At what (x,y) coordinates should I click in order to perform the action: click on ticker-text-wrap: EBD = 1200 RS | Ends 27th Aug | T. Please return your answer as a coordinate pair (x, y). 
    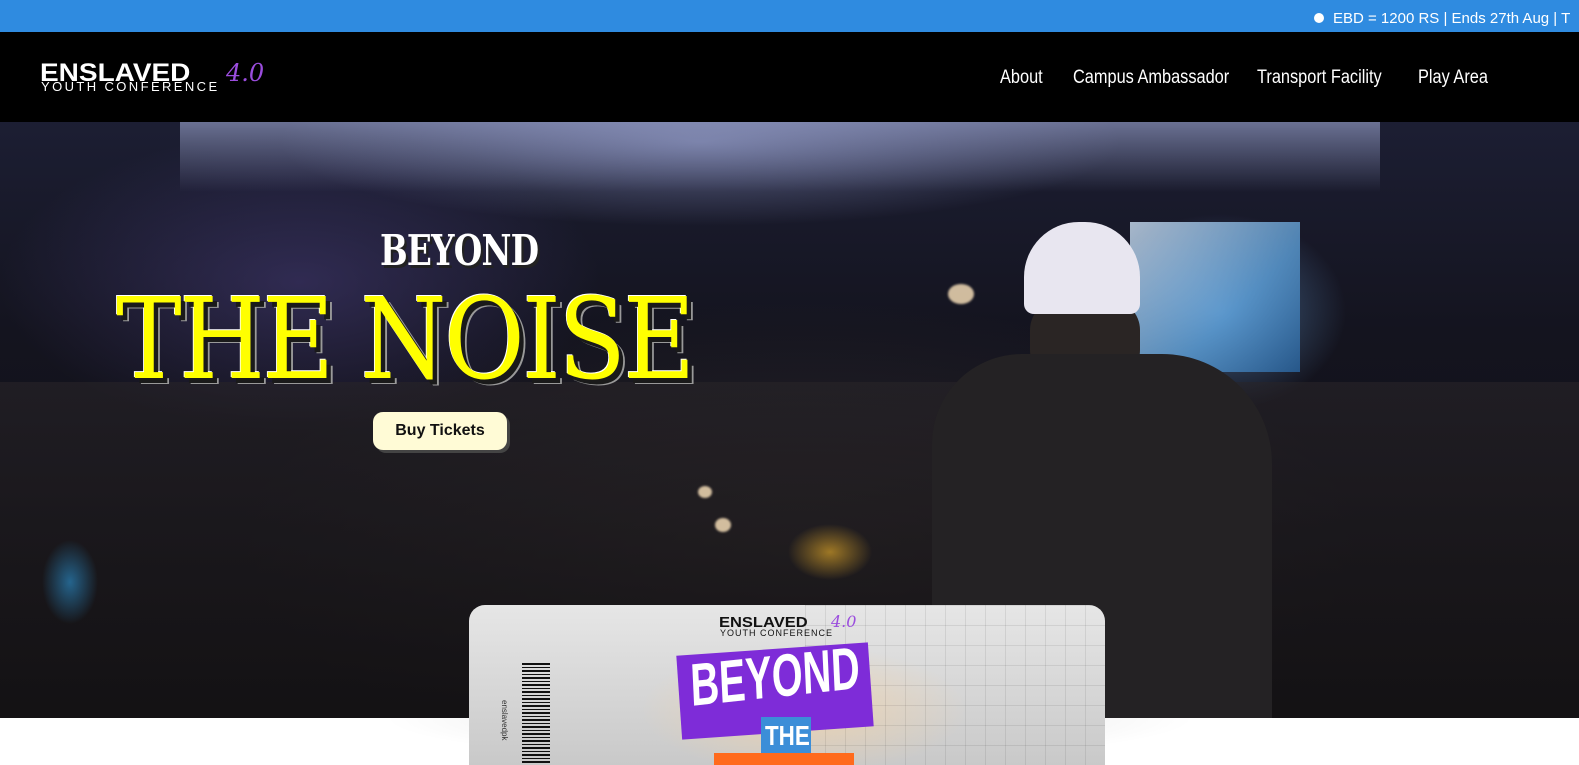
    Looking at the image, I should click on (1442, 16).